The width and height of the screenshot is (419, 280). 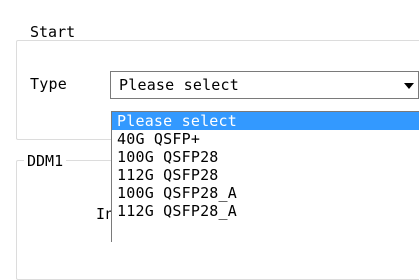 I want to click on ddm1-group-title: DDM1, so click(x=45, y=161).